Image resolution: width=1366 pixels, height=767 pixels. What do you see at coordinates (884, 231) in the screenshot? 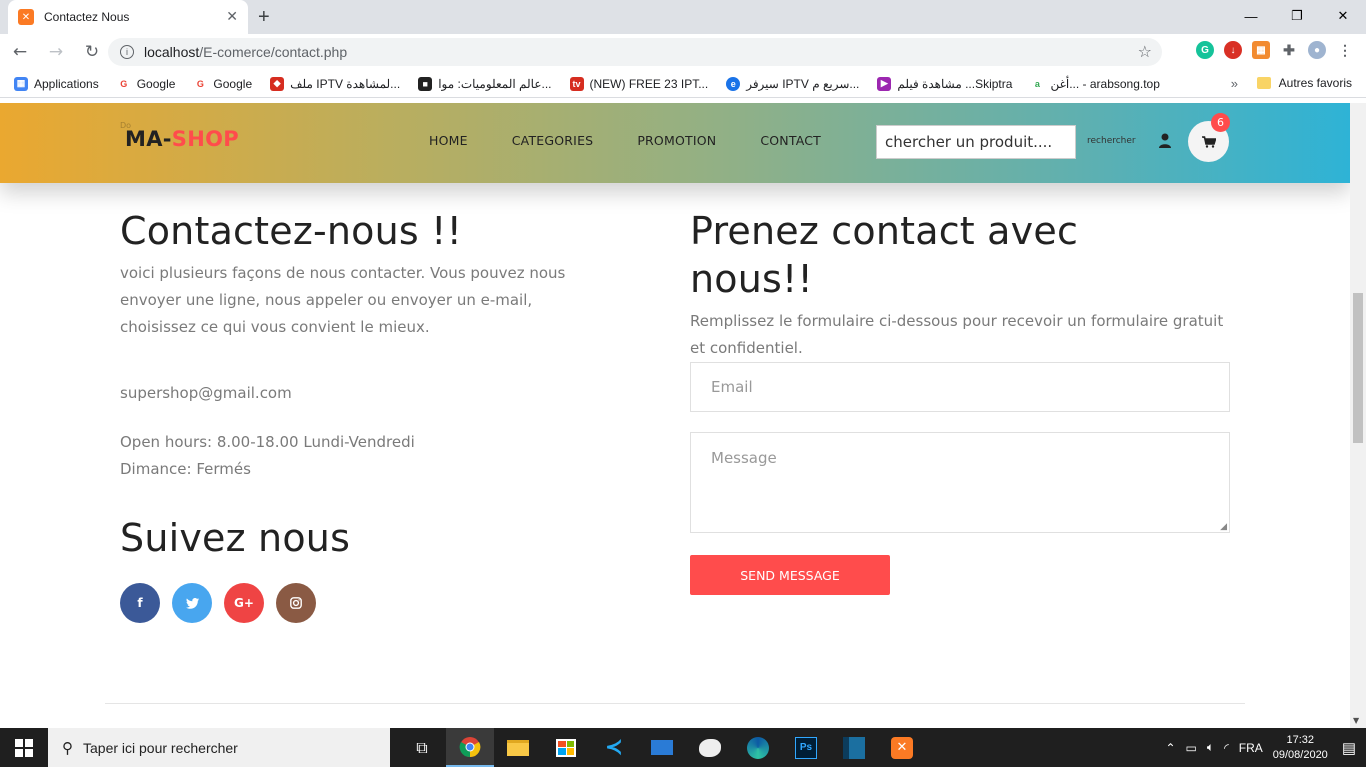
I see `form-title-line1: Prenez contact avec` at bounding box center [884, 231].